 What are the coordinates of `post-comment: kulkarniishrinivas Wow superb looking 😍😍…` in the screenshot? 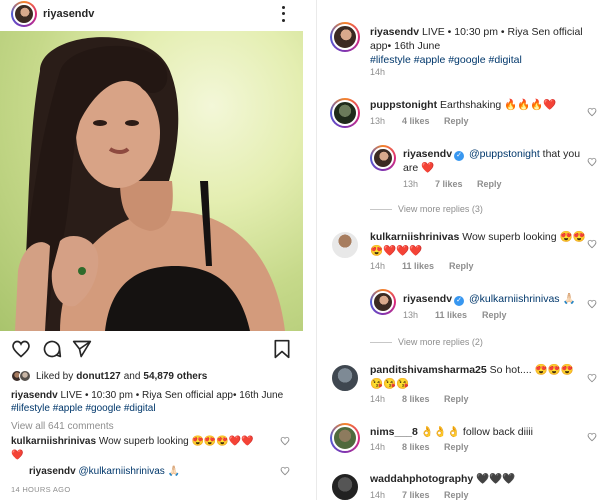 It's located at (142, 449).